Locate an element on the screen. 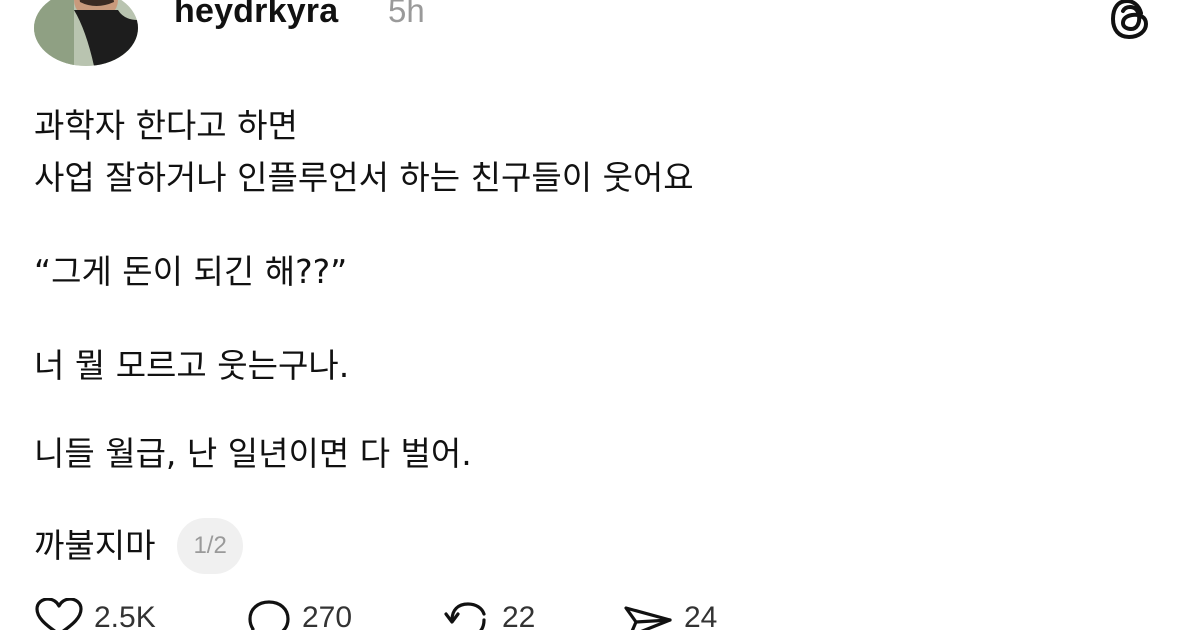  action-bar: 2.5K 270 22 24 is located at coordinates (434, 614).